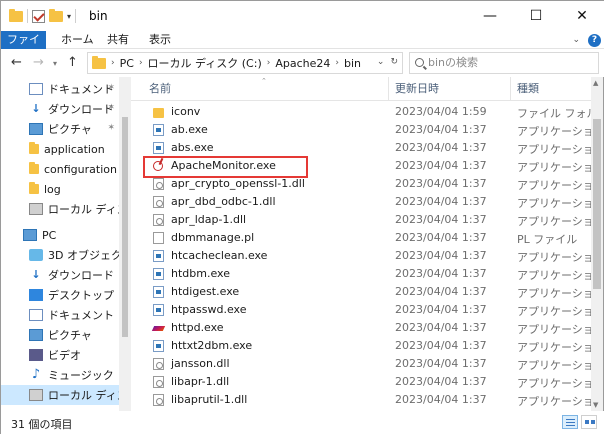 This screenshot has height=434, width=604. What do you see at coordinates (361, 238) in the screenshot?
I see `file-row: dbmmanage.pl 2023/04/04 1:37 PL ファイル` at bounding box center [361, 238].